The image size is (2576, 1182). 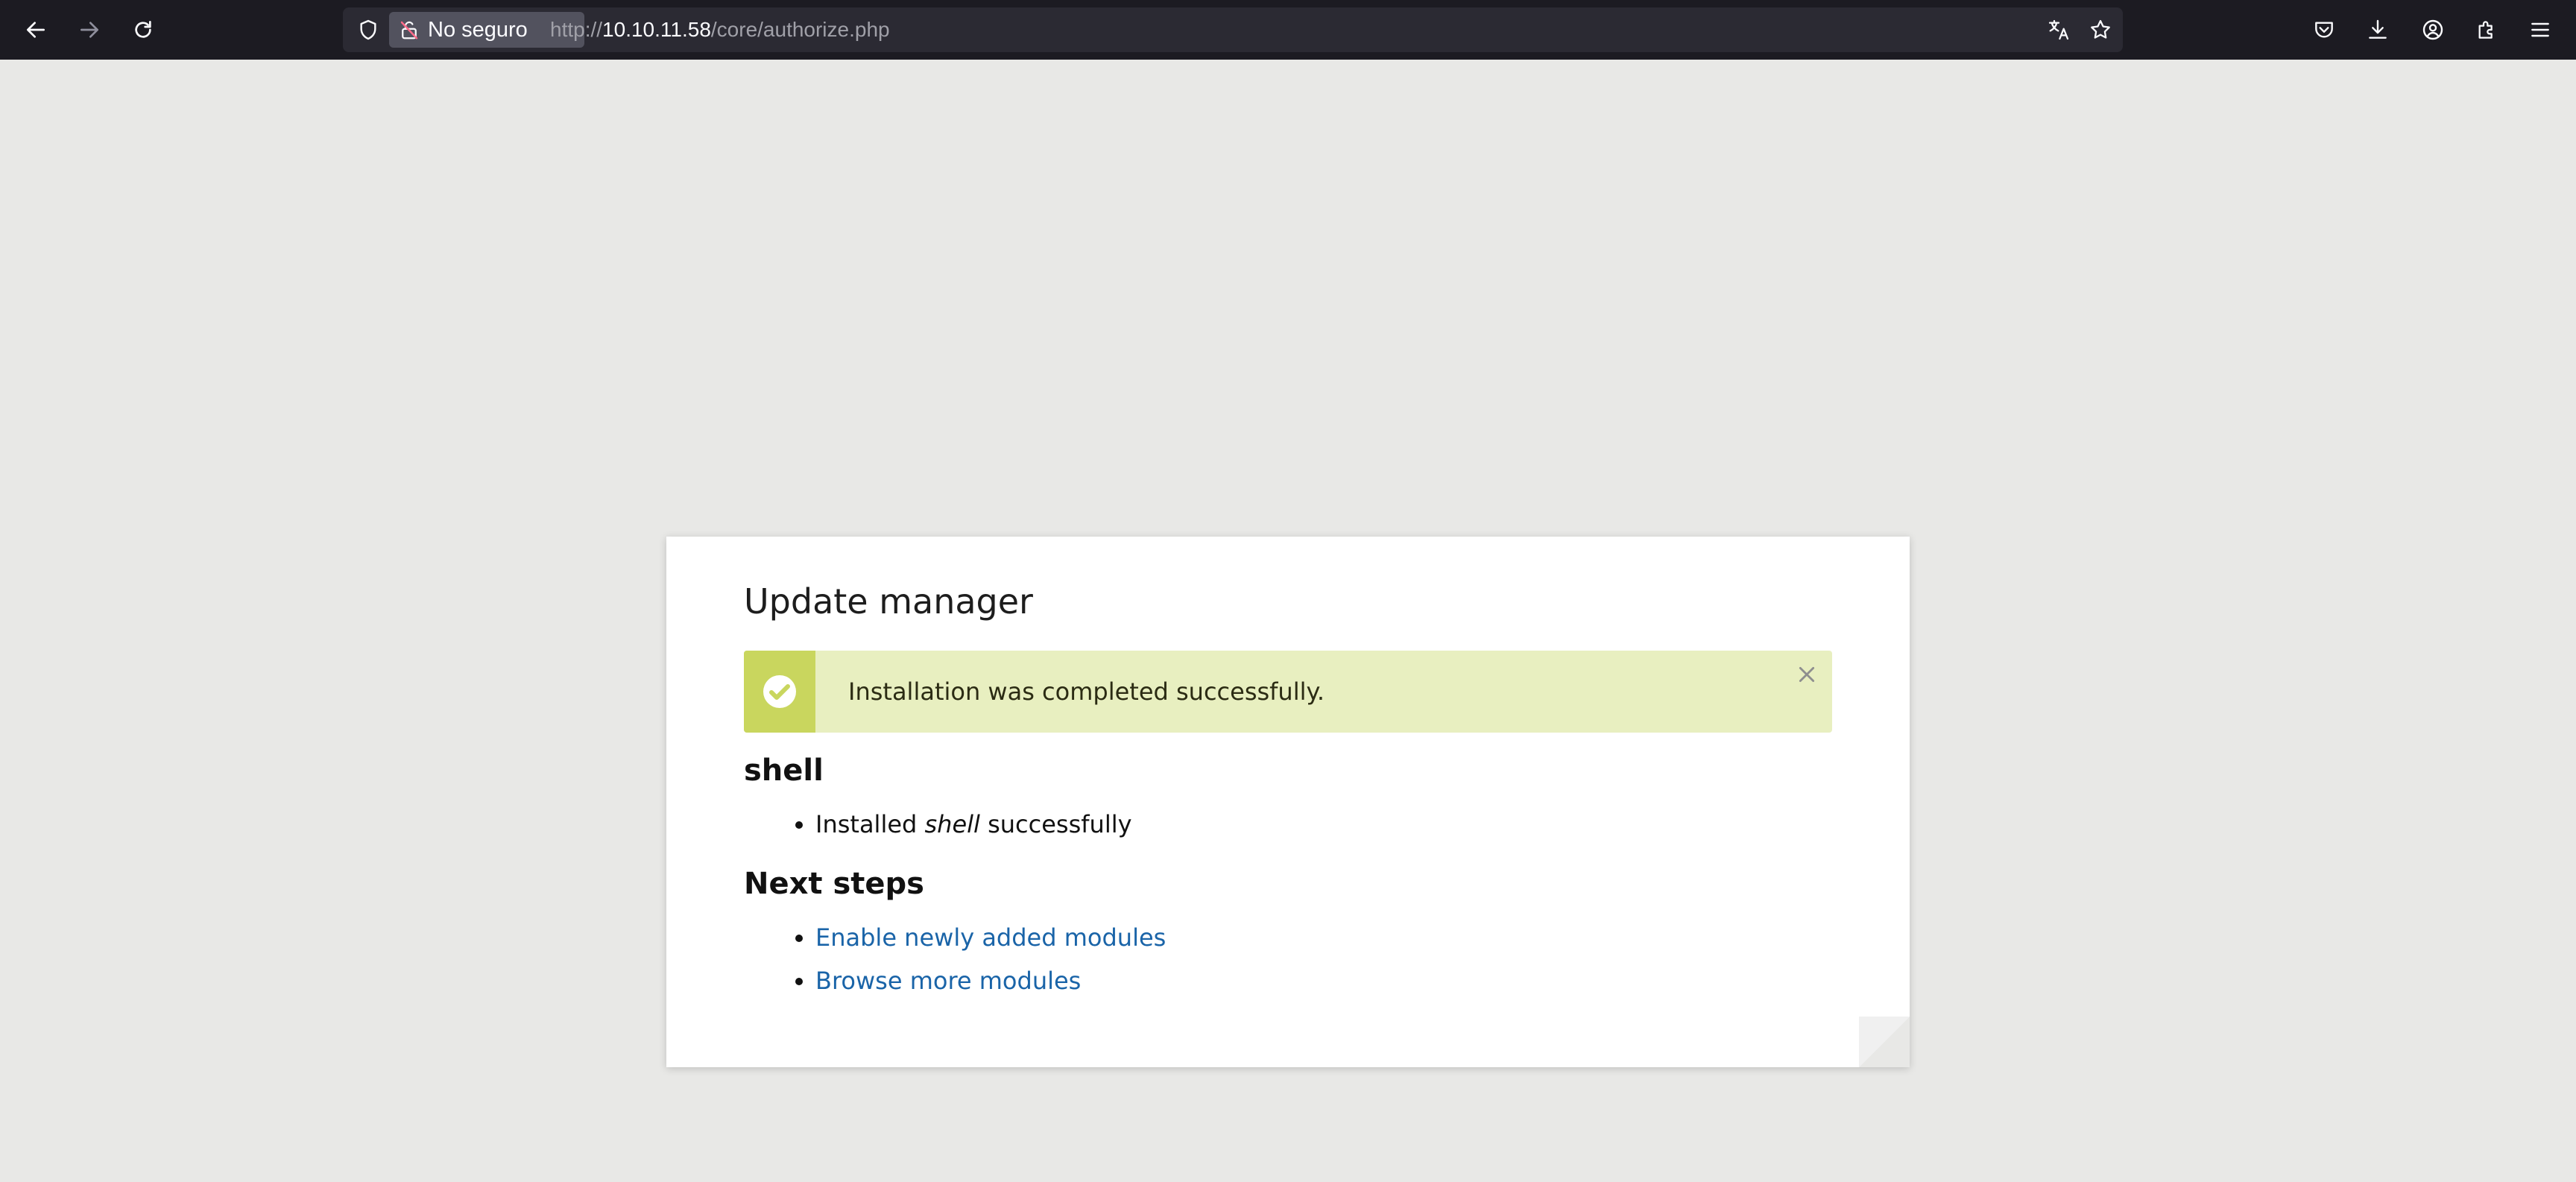 I want to click on check-circle-icon, so click(x=779, y=692).